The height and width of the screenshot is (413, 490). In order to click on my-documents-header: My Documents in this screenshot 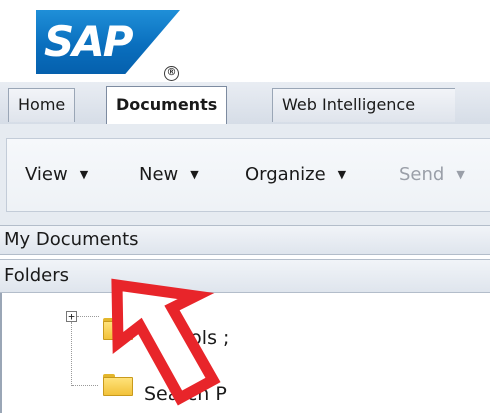, I will do `click(245, 240)`.